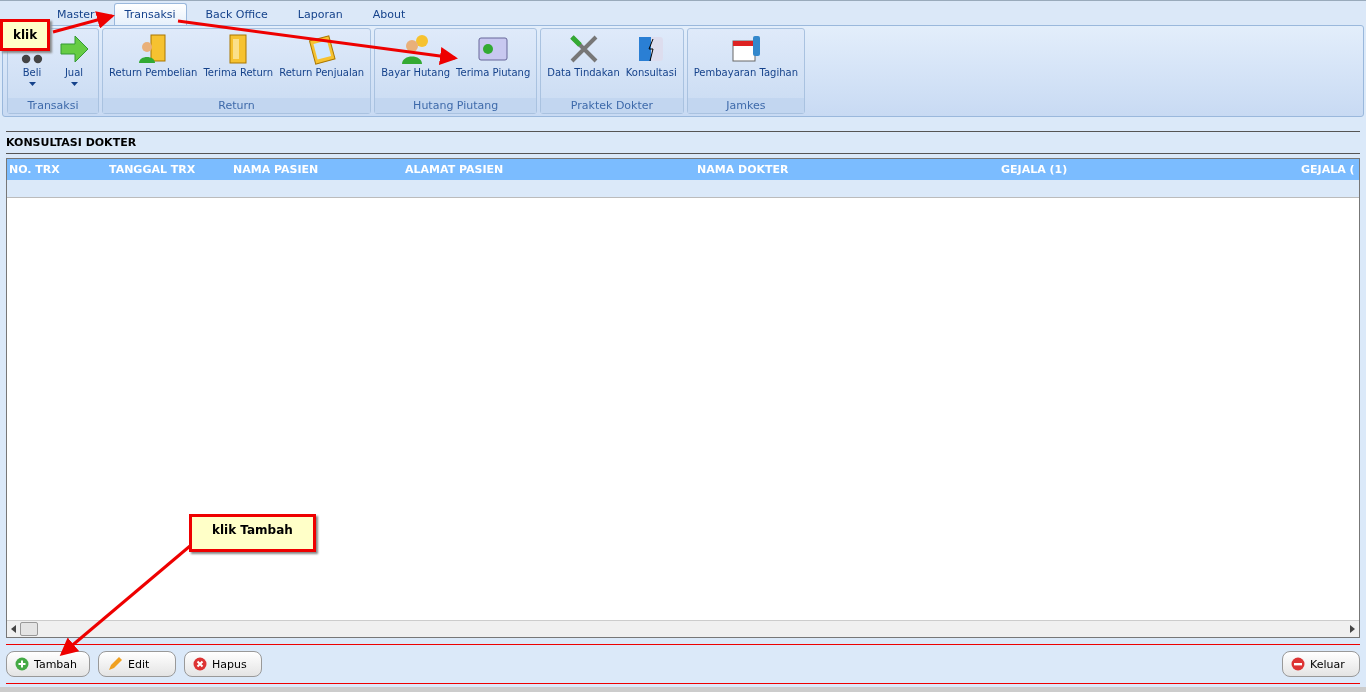 Image resolution: width=1366 pixels, height=692 pixels. What do you see at coordinates (1298, 664) in the screenshot?
I see `no-entry-icon` at bounding box center [1298, 664].